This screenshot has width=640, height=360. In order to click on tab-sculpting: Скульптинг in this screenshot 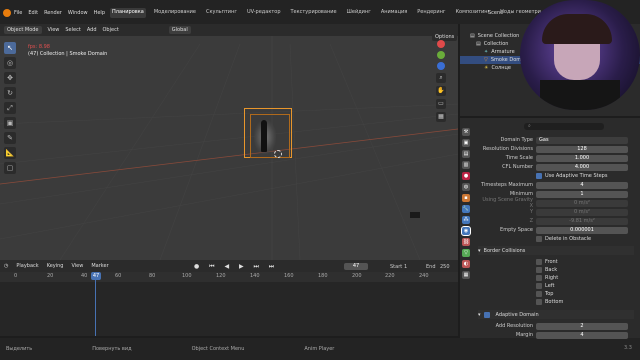, I will do `click(221, 13)`.